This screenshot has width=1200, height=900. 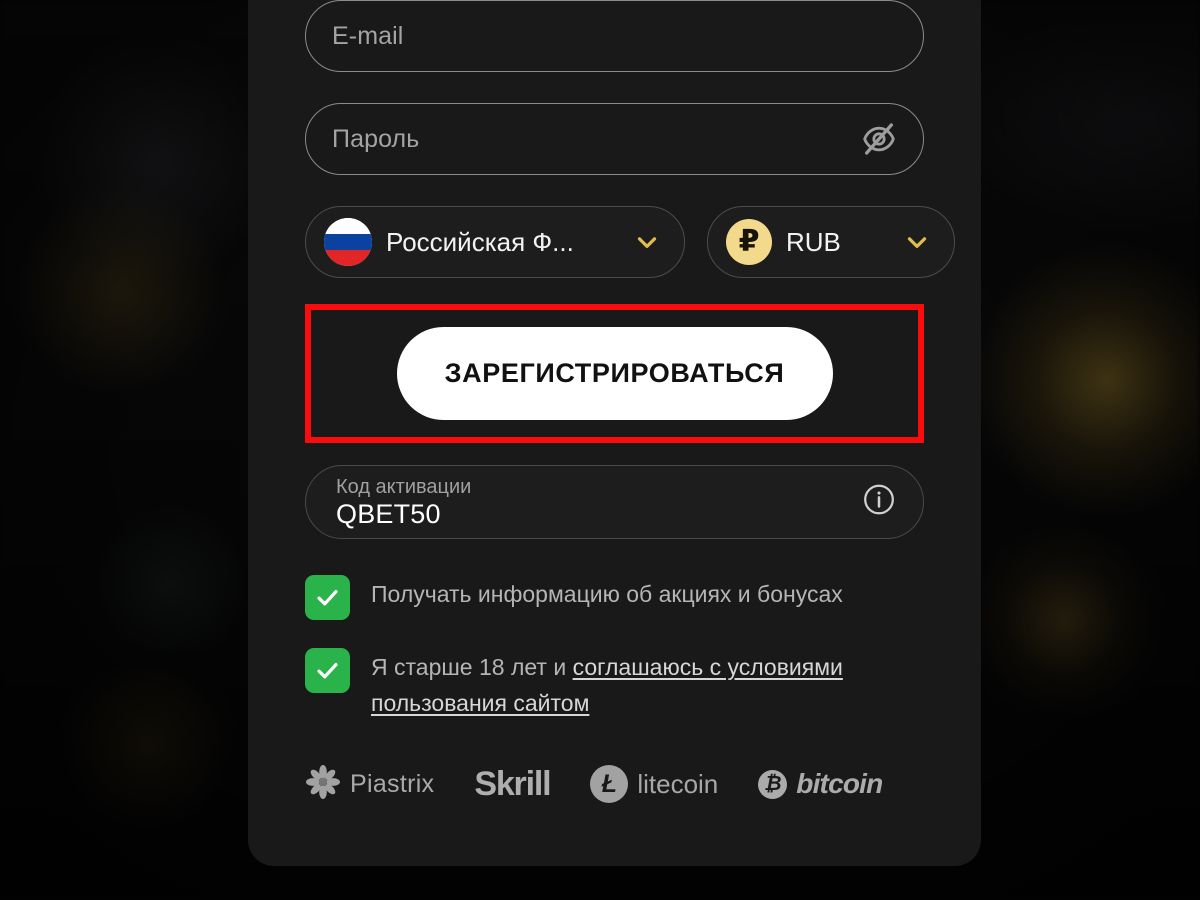 What do you see at coordinates (376, 138) in the screenshot?
I see `password-placeholder: Пароль` at bounding box center [376, 138].